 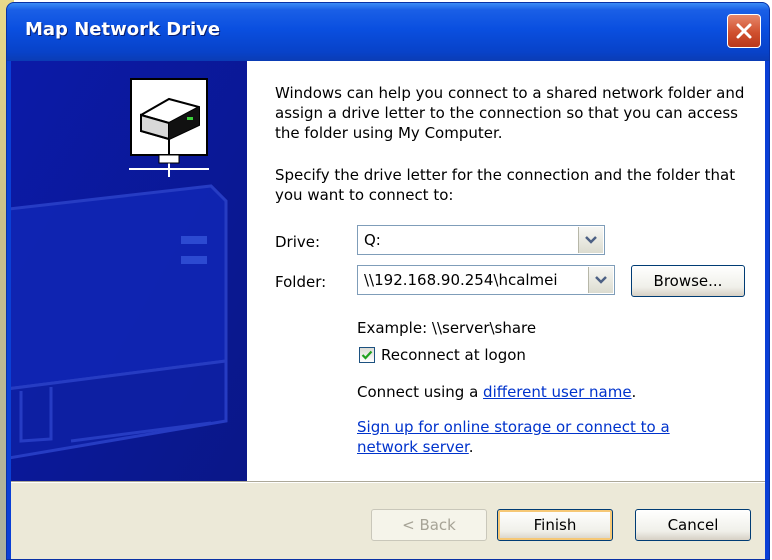 What do you see at coordinates (461, 280) in the screenshot?
I see `folder-combobox-value: \\192.168.90.254\hcalmei` at bounding box center [461, 280].